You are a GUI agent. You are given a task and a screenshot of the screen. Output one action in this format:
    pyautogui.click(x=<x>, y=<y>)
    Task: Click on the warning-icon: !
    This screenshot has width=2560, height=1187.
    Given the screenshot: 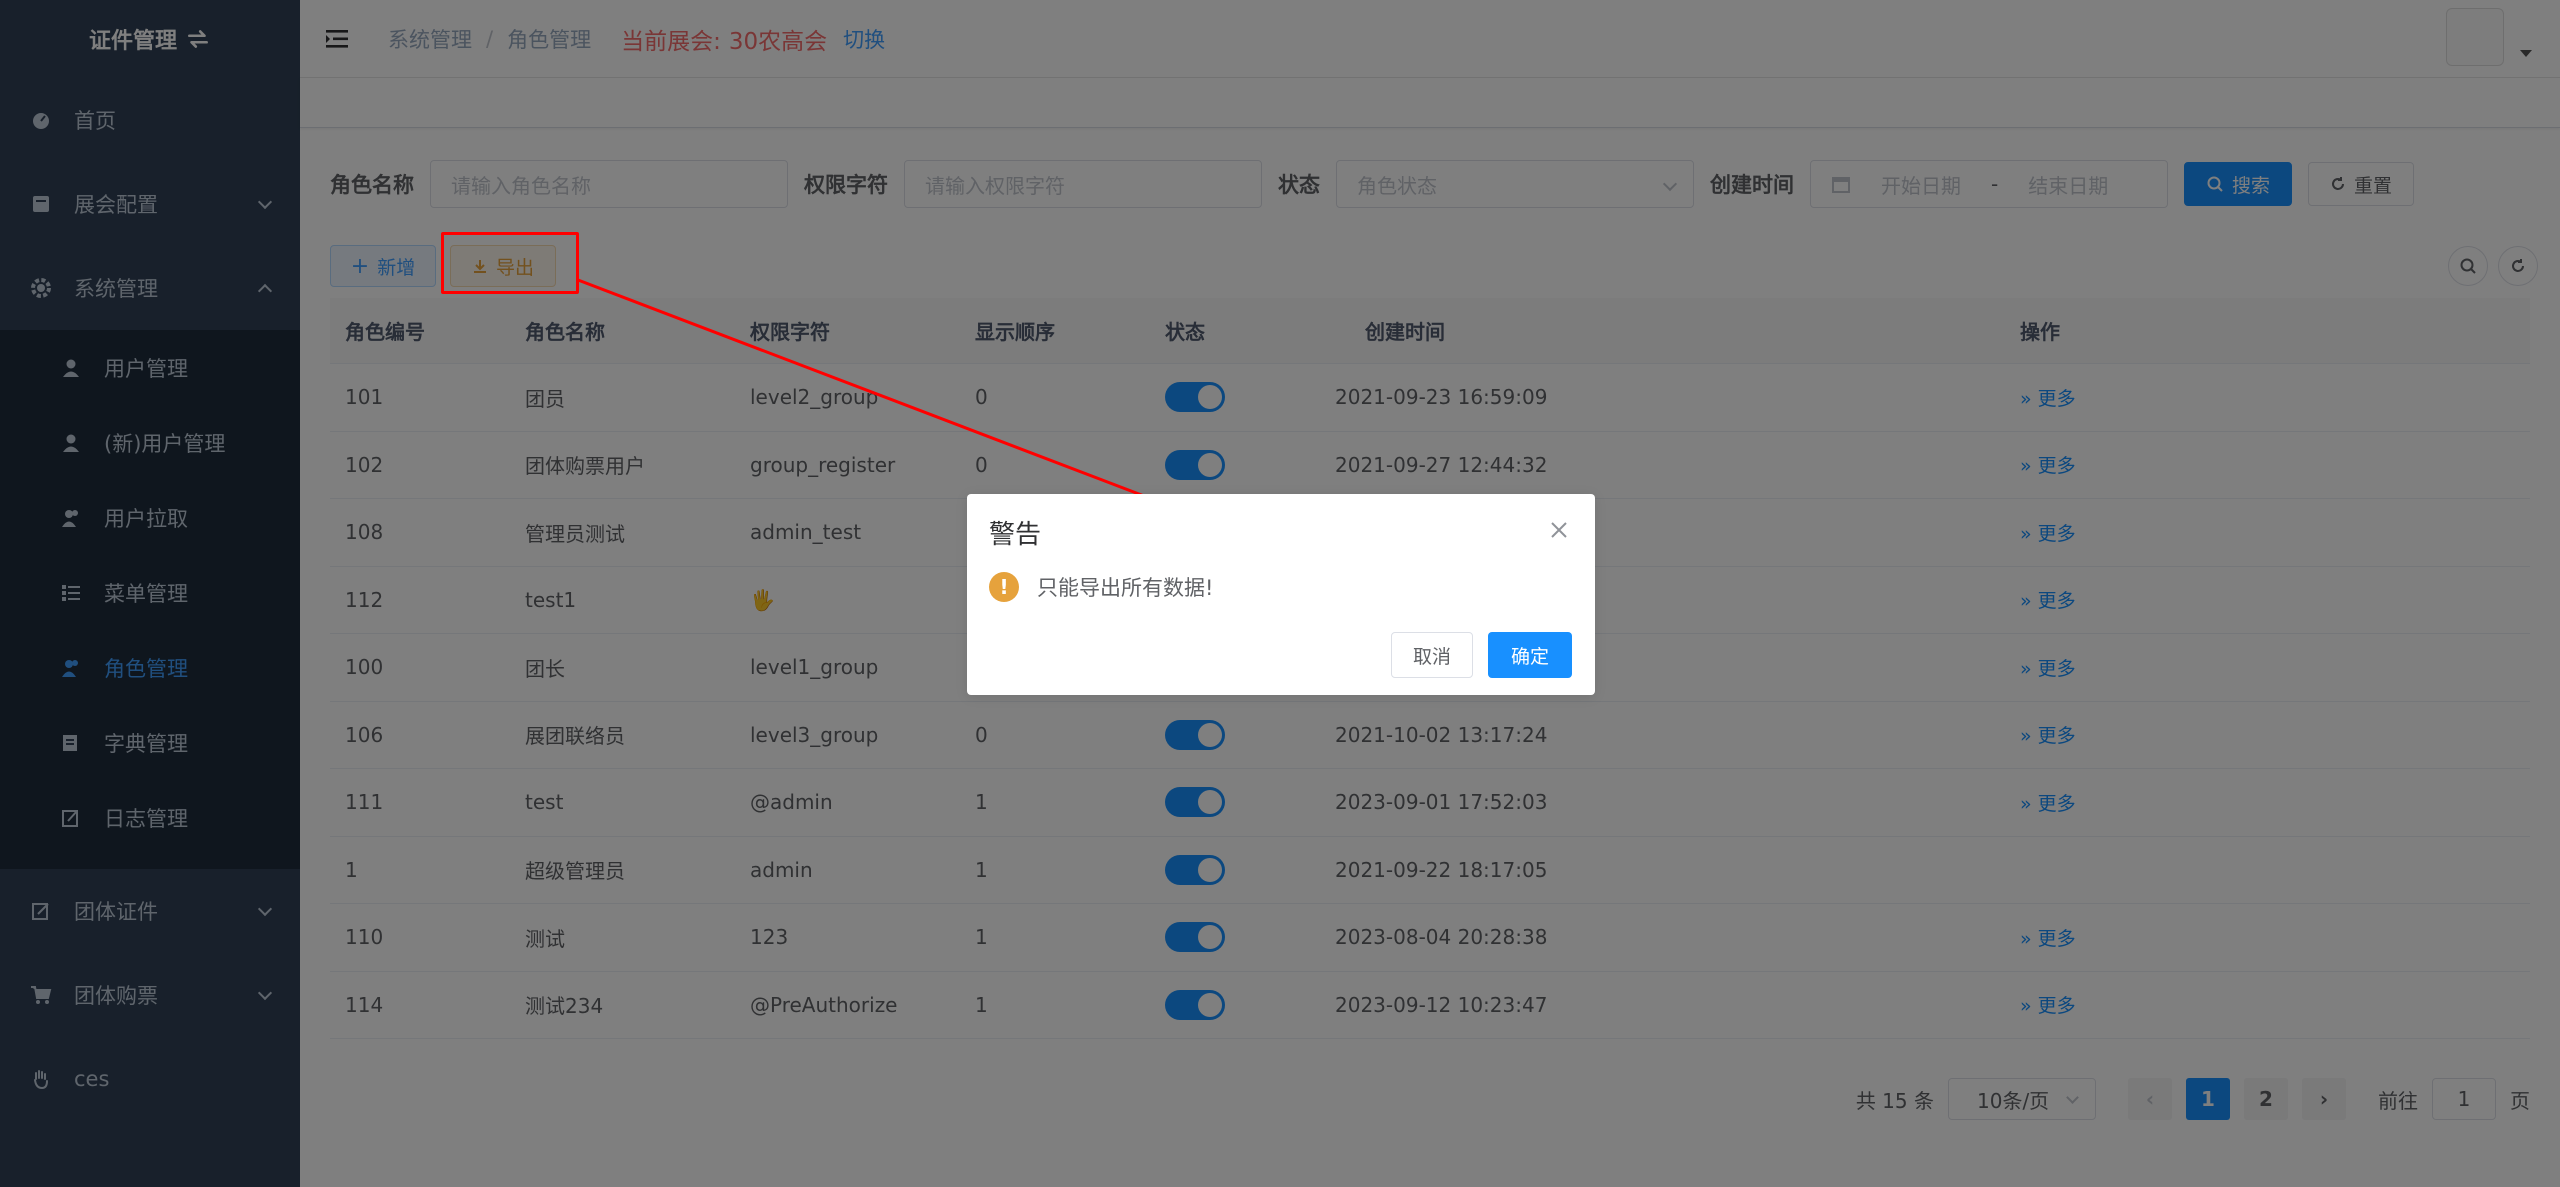 What is the action you would take?
    pyautogui.click(x=1004, y=587)
    